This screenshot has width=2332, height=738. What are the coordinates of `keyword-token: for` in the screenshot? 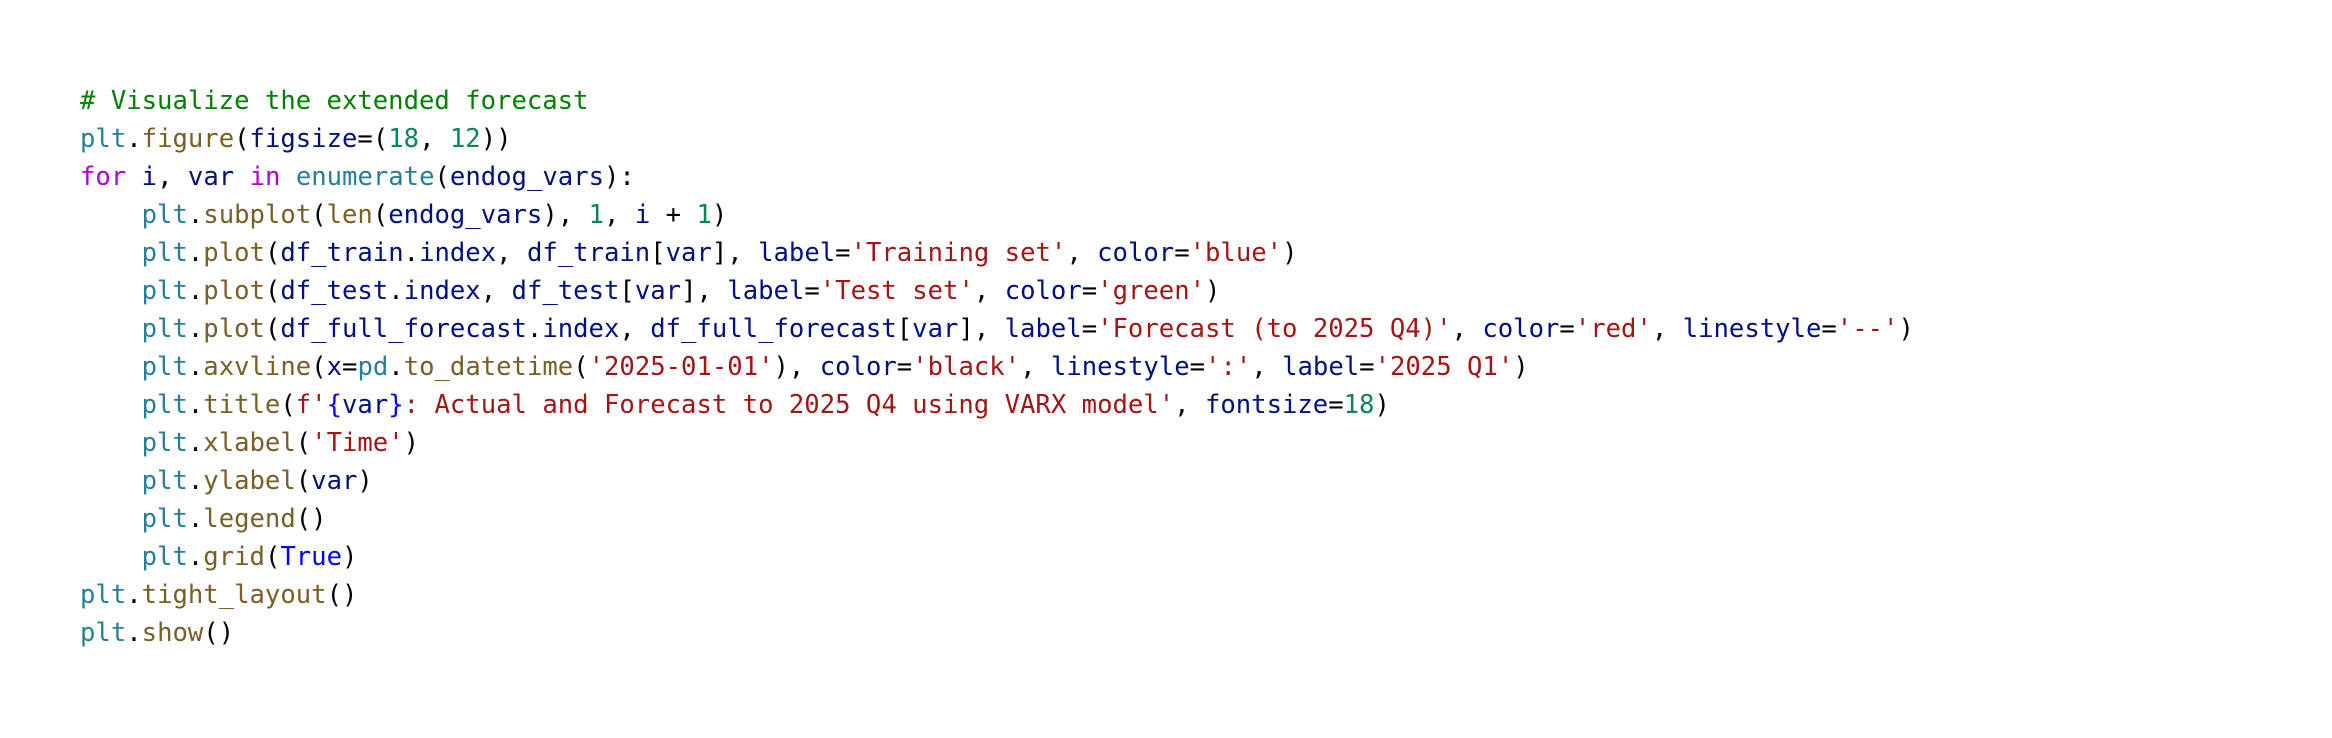 It's located at (103, 177).